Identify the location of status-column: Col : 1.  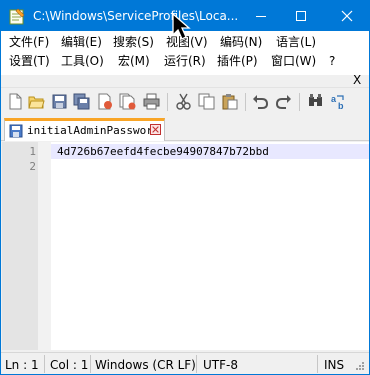
(69, 365).